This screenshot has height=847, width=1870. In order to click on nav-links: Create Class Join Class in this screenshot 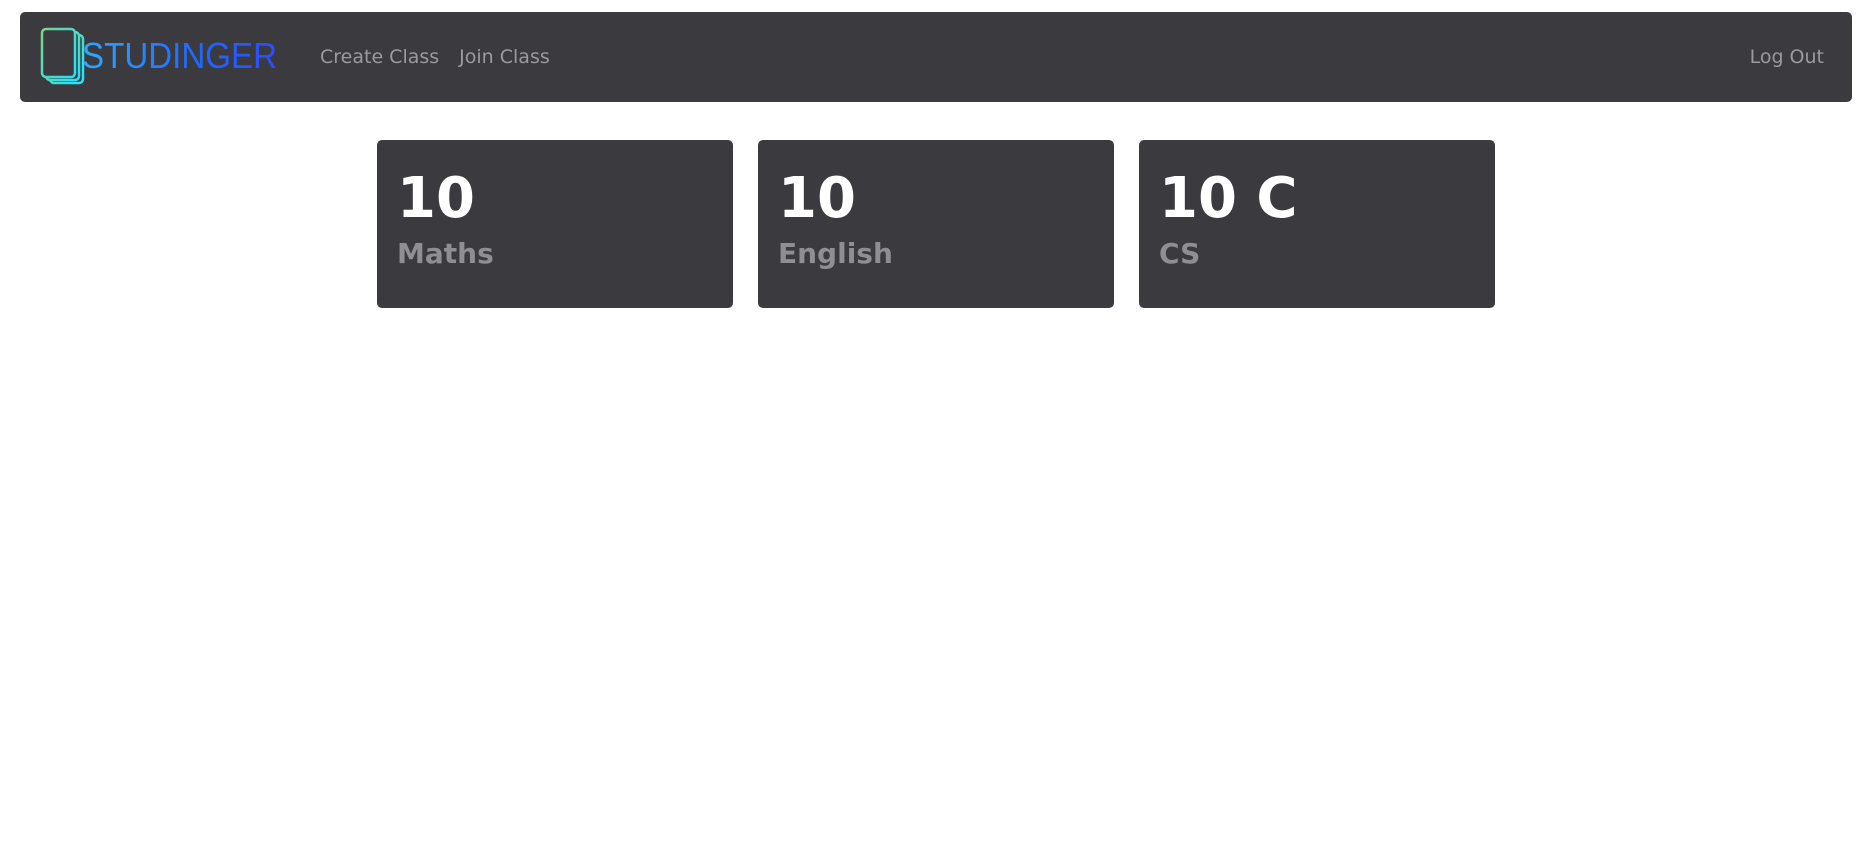, I will do `click(435, 57)`.